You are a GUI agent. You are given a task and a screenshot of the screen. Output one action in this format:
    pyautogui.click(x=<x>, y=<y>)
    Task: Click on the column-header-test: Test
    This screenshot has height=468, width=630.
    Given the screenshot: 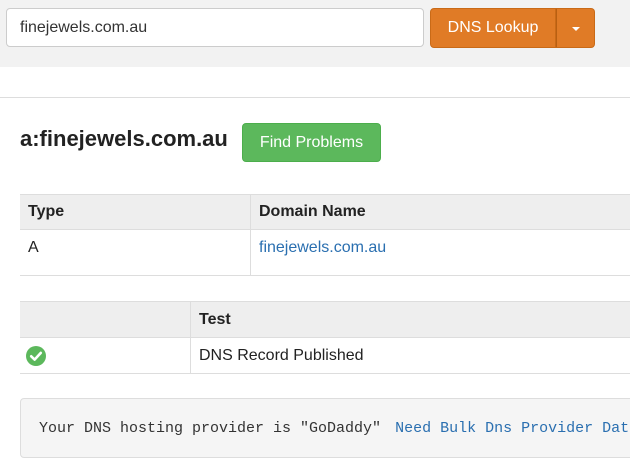 What is the action you would take?
    pyautogui.click(x=410, y=319)
    